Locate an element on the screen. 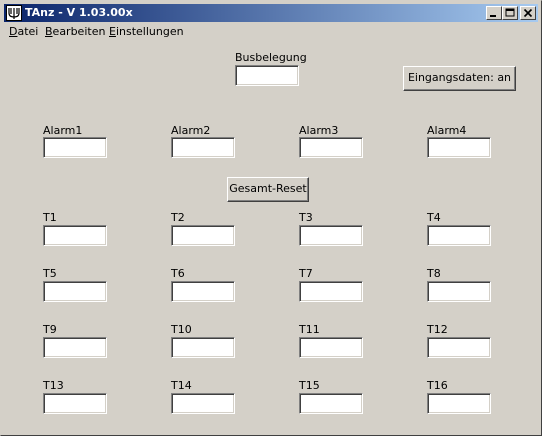 The height and width of the screenshot is (436, 542). t3-label: T3 is located at coordinates (306, 217).